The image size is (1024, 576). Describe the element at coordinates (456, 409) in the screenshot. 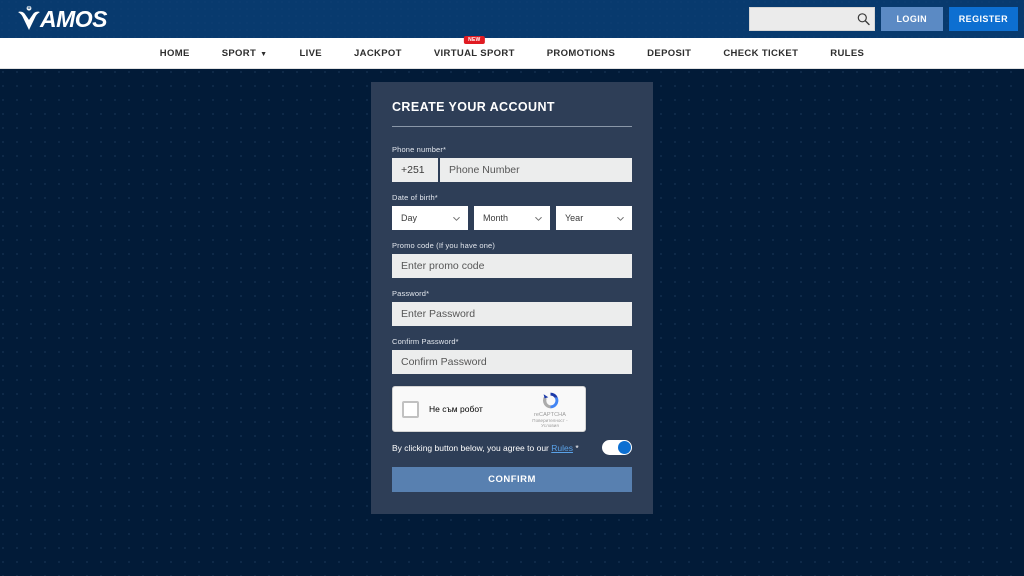

I see `recaptcha-label: Не съм робот` at that location.